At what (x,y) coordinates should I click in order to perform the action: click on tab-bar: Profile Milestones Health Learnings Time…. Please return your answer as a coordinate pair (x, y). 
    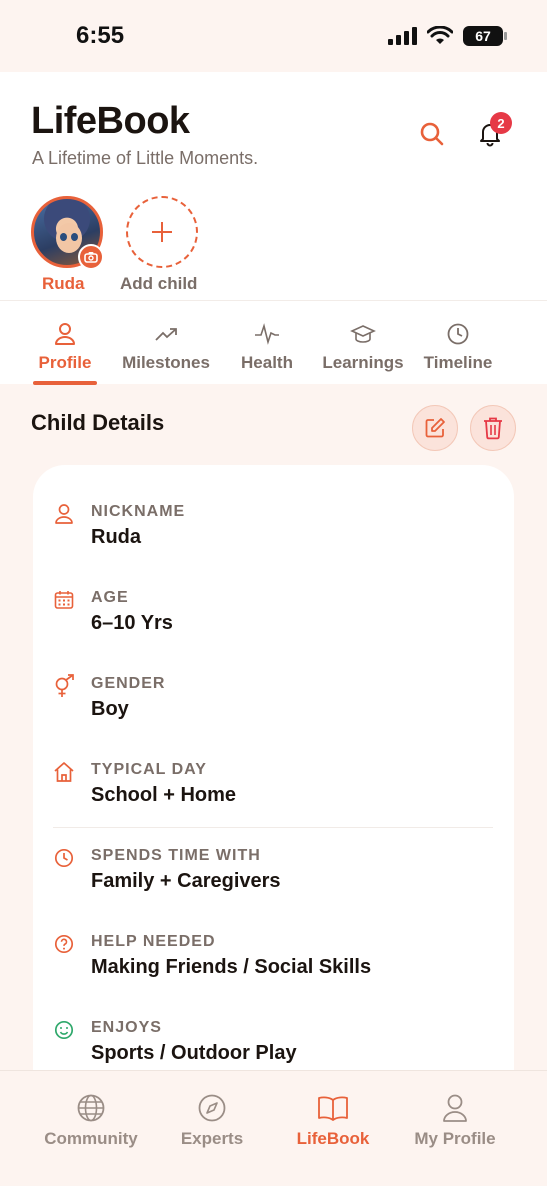
    Looking at the image, I should click on (273, 342).